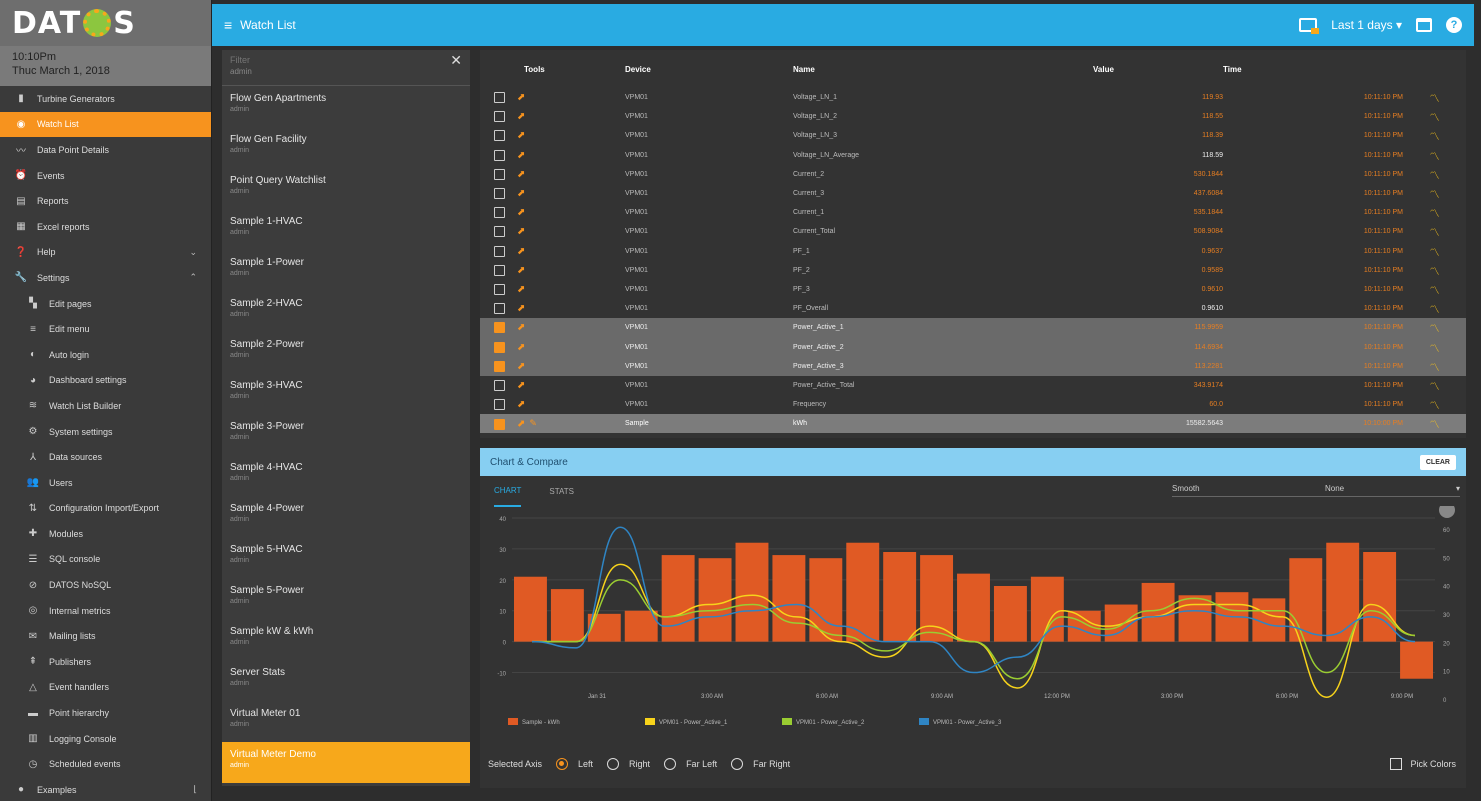  Describe the element at coordinates (346, 311) in the screenshot. I see `watchlist-item: Sample 2-HVAC admin` at that location.